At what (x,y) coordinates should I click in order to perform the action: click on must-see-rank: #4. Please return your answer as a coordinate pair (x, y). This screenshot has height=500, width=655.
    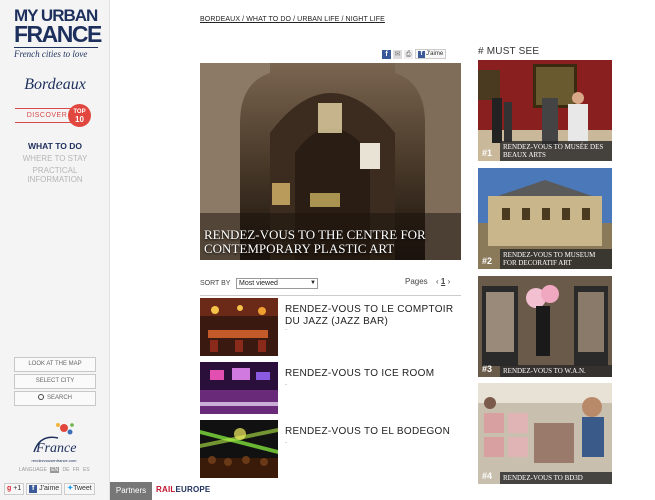
    Looking at the image, I should click on (487, 476).